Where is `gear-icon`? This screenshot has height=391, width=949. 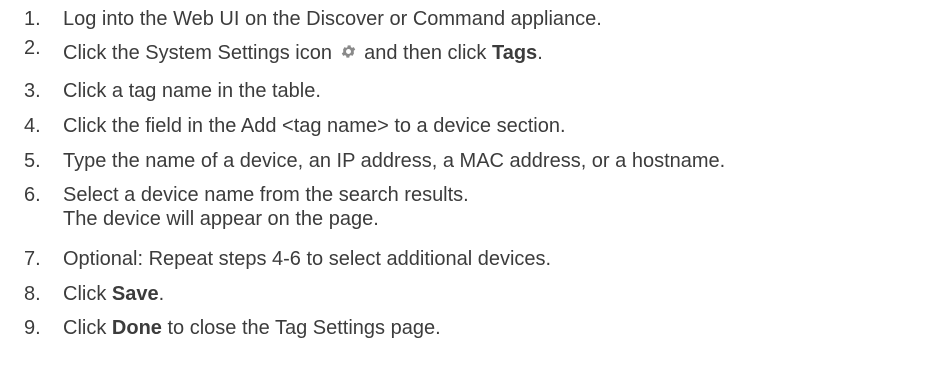
gear-icon is located at coordinates (348, 51).